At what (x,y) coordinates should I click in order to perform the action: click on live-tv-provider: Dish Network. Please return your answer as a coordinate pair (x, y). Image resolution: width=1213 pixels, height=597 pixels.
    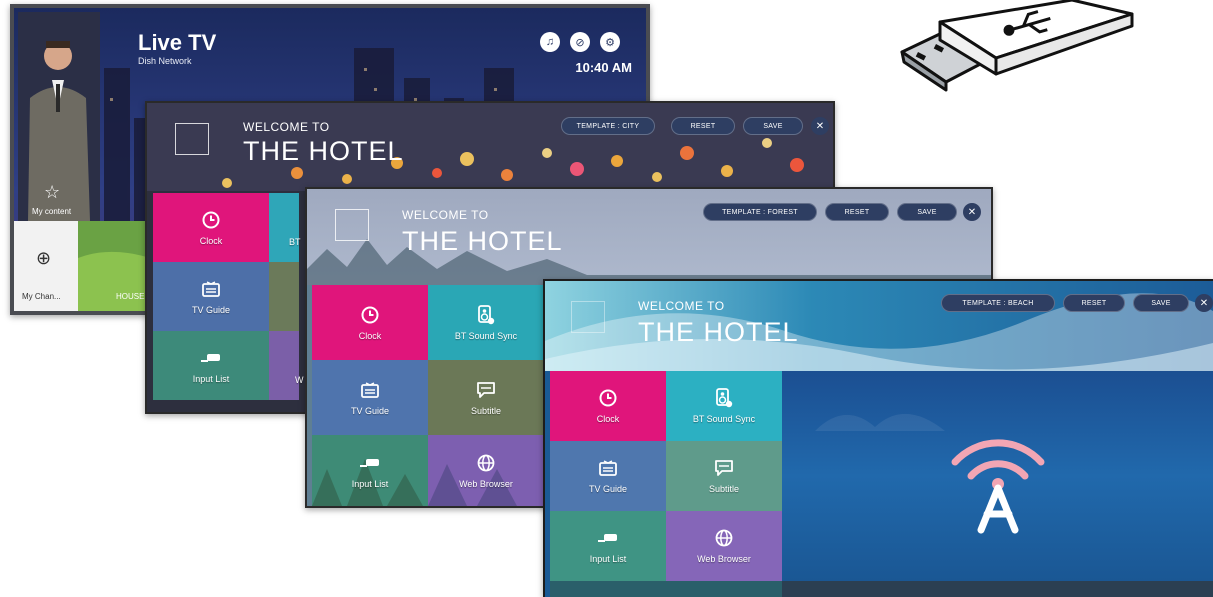
    Looking at the image, I should click on (165, 61).